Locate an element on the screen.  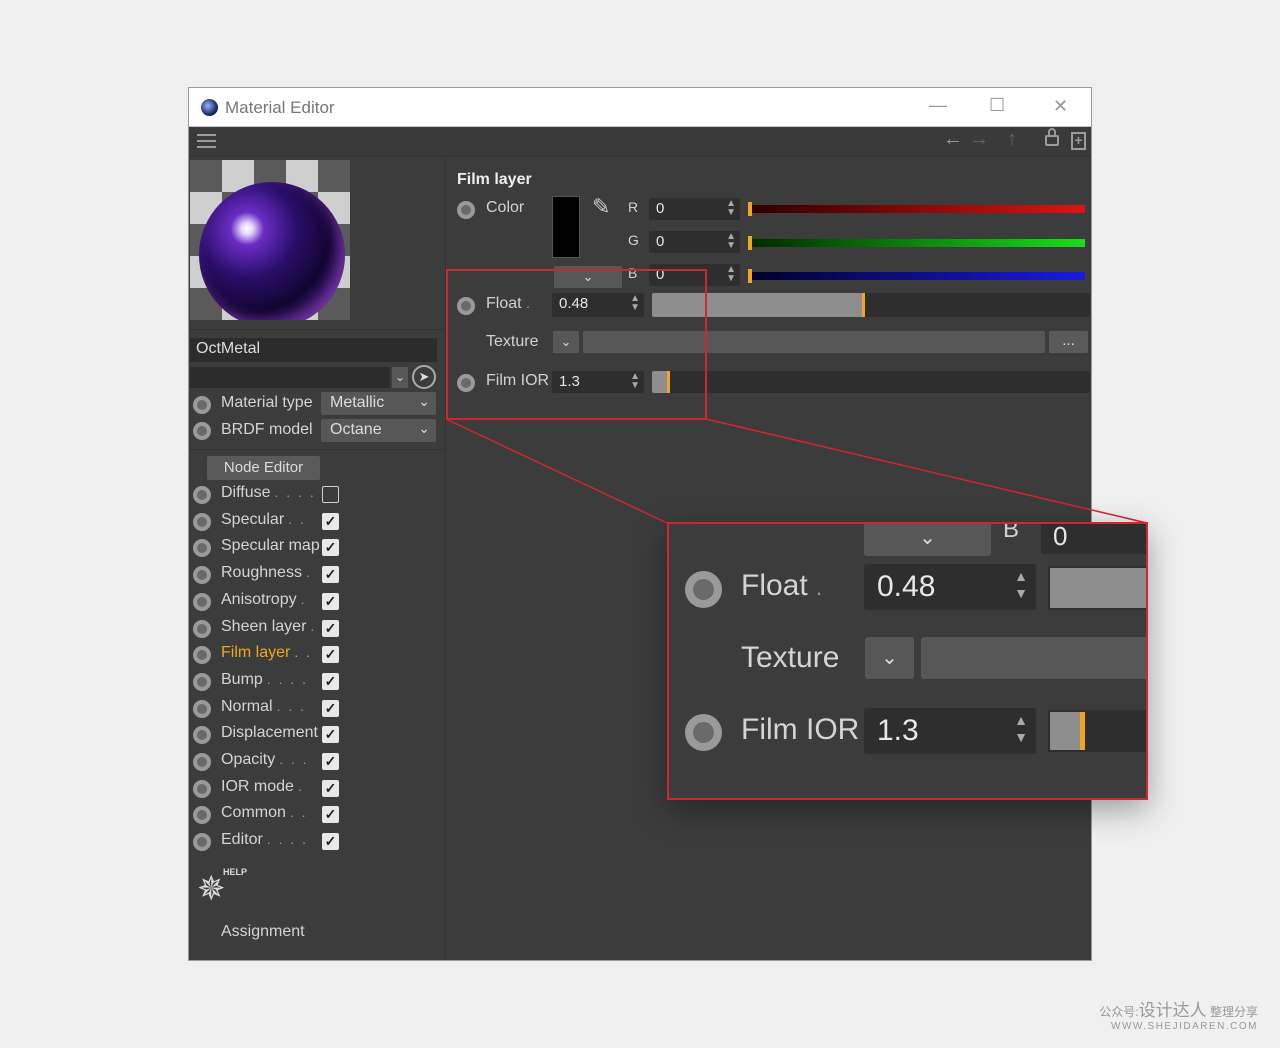
zoom-float-input: 0.48 ▲ ▼ is located at coordinates (950, 587).